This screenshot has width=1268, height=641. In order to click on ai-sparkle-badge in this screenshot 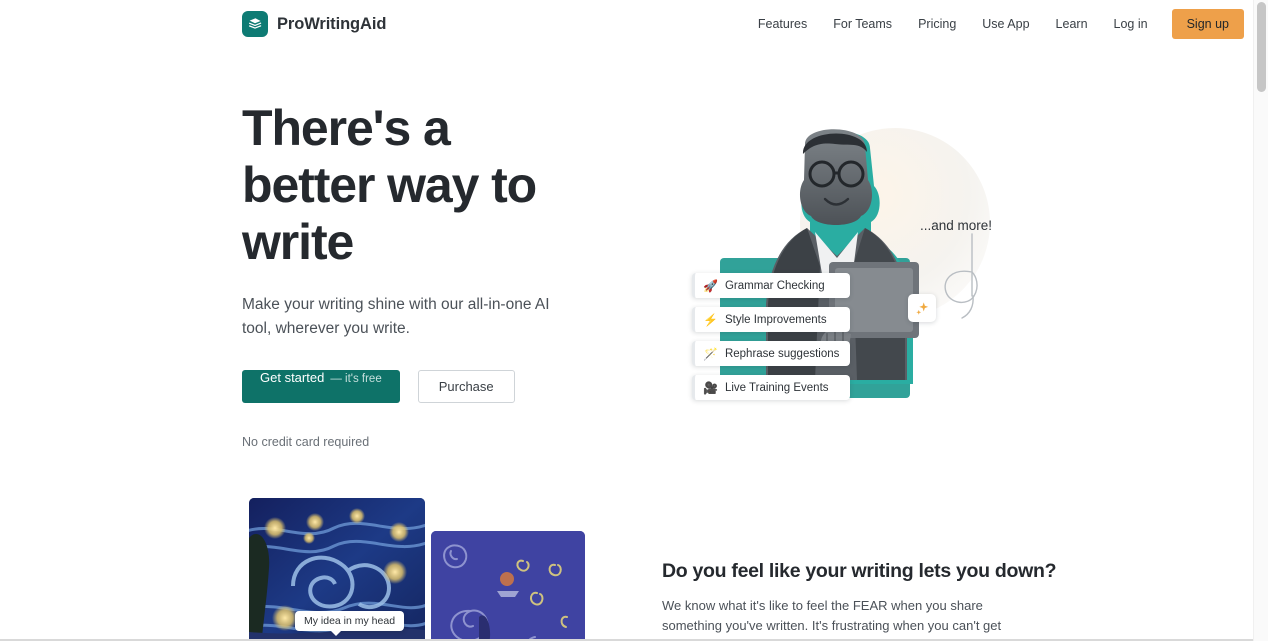, I will do `click(922, 308)`.